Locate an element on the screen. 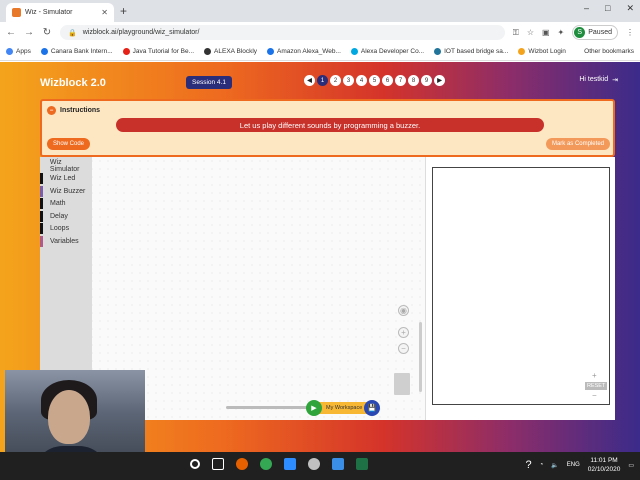 This screenshot has width=640, height=480. logout-icon: ⇥ is located at coordinates (615, 80).